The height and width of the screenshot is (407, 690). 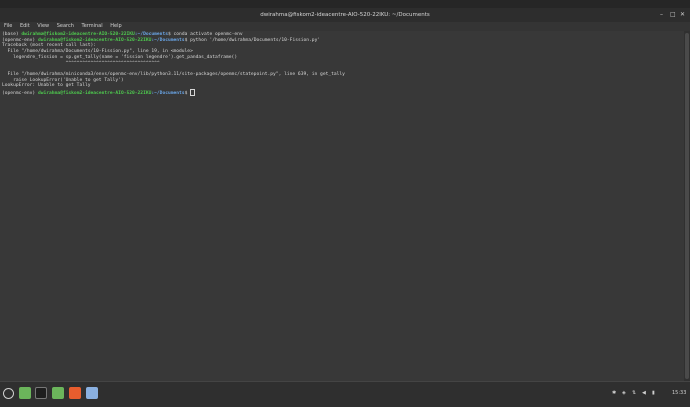 I want to click on cursor, so click(x=193, y=93).